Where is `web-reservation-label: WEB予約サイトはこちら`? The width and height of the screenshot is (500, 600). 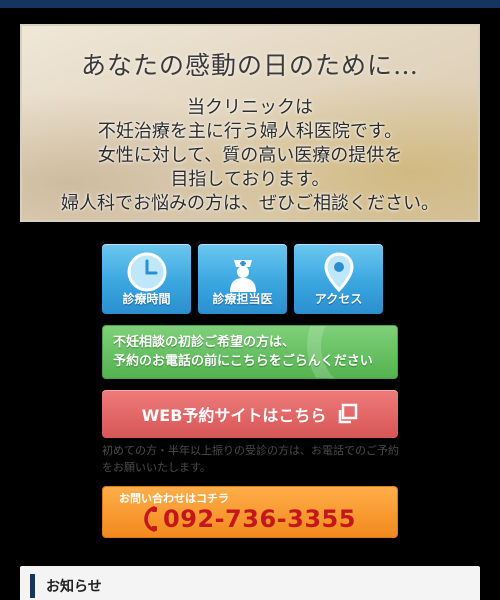
web-reservation-label: WEB予約サイトはこちら is located at coordinates (234, 415).